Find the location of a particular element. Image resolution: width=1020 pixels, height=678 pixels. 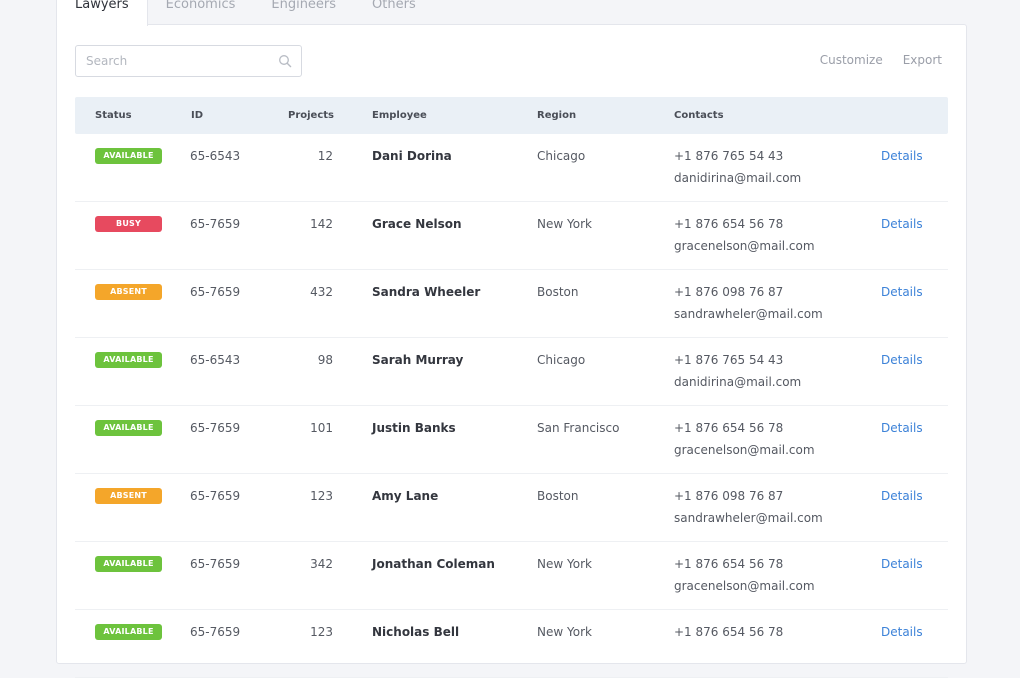

employee-name: Jonathan Coleman is located at coordinates (433, 564).